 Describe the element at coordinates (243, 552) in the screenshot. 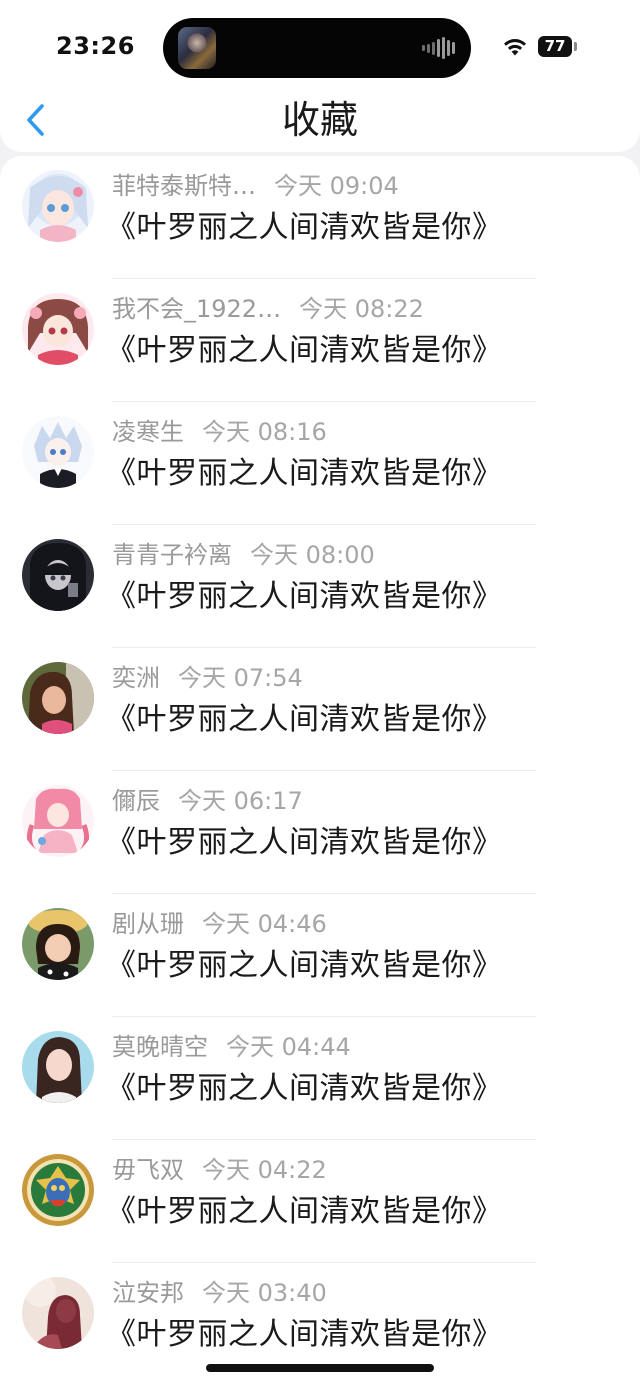

I see `item-meta: 青青子衿离 今天 08:00` at that location.